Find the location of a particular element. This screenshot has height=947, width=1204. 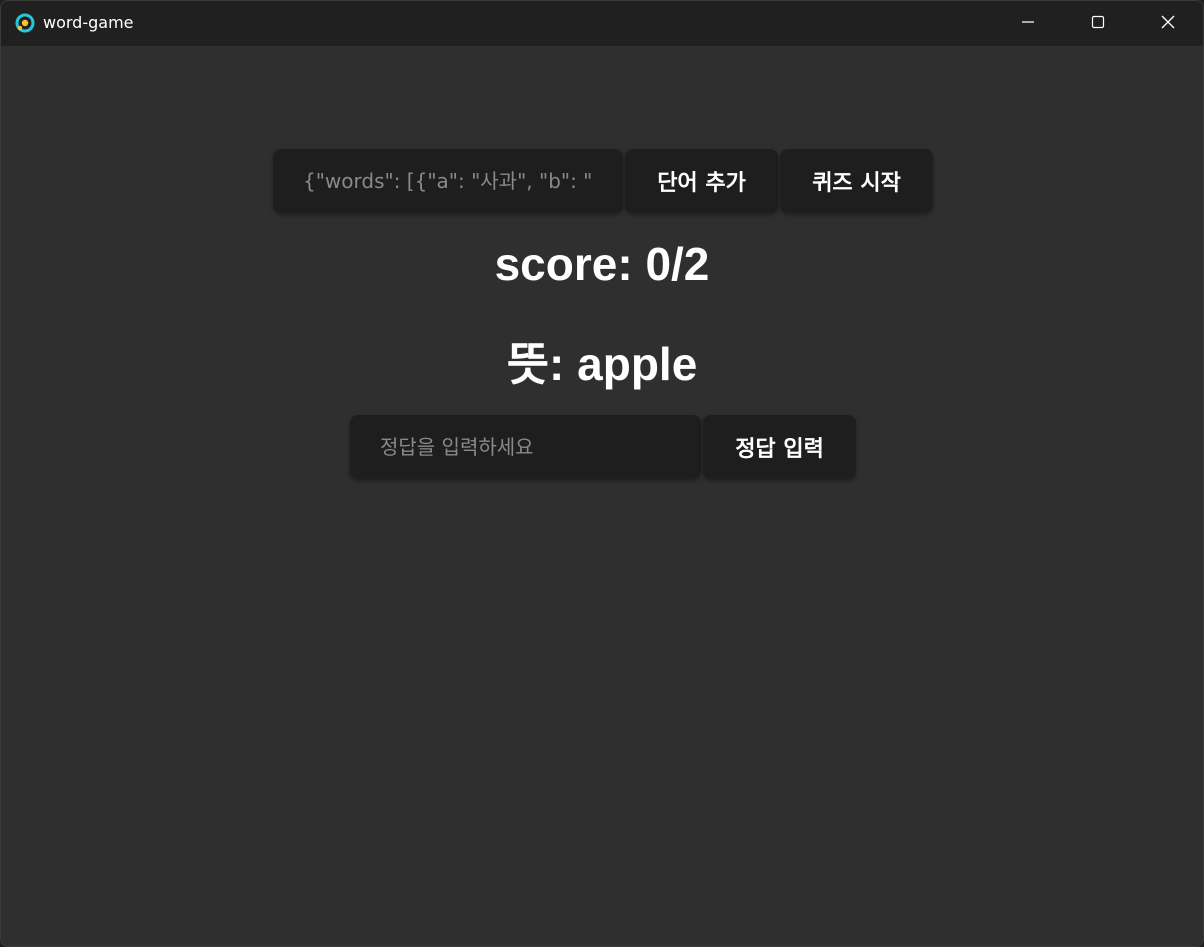

meaning-display: 뜻: apple is located at coordinates (602, 364).